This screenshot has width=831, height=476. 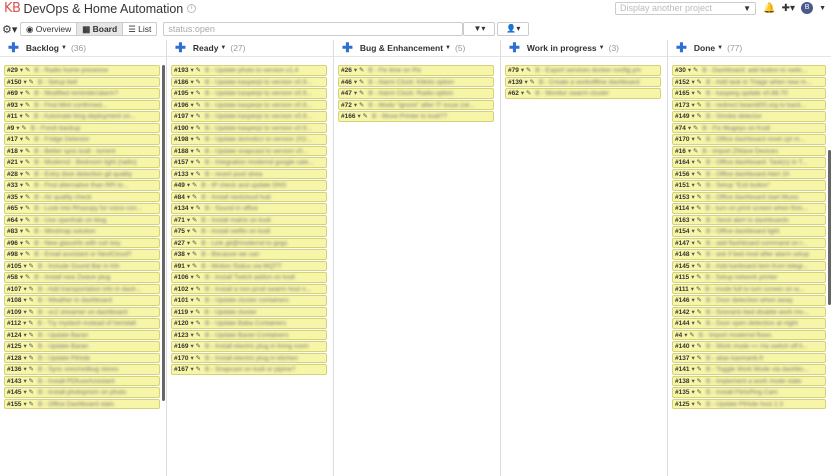 I want to click on task-title: B - Radio home presence, so click(x=71, y=70).